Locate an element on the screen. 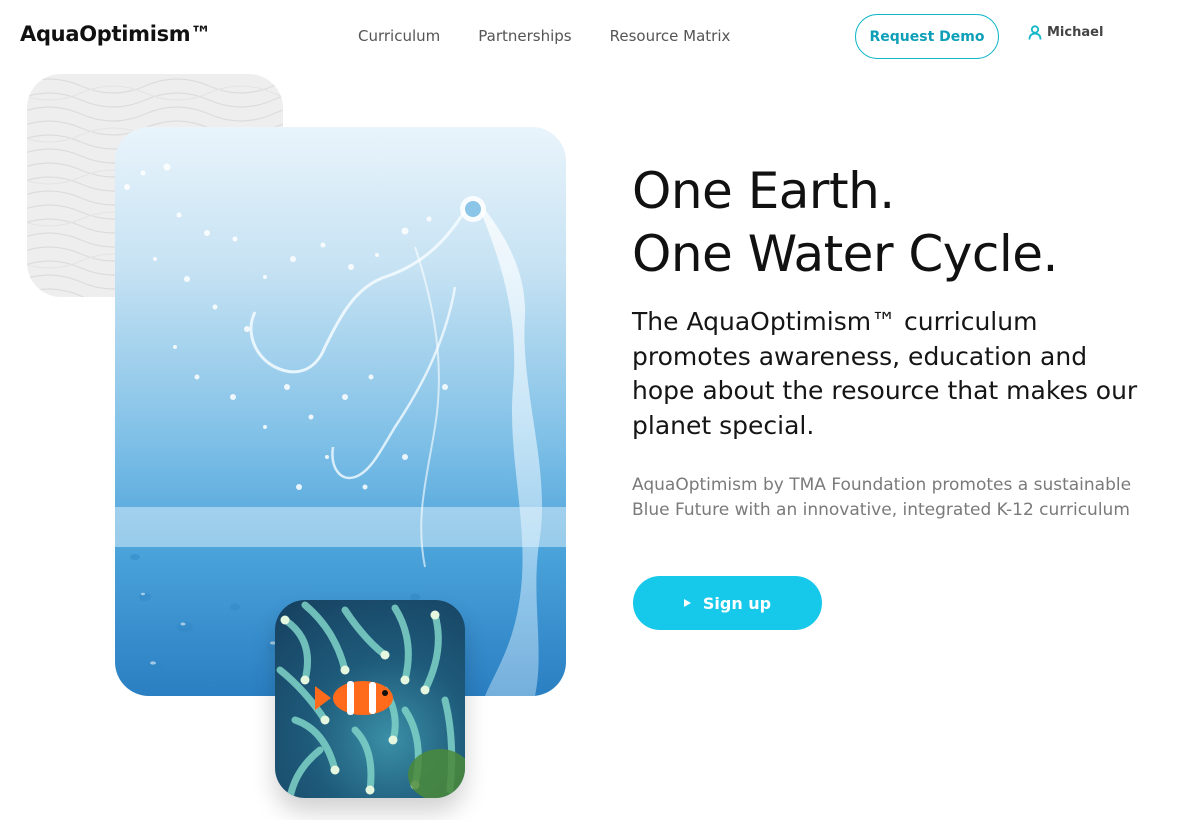 The width and height of the screenshot is (1200, 820). main-nav: Curriculum Partnerships Resource Matrix is located at coordinates (563, 36).